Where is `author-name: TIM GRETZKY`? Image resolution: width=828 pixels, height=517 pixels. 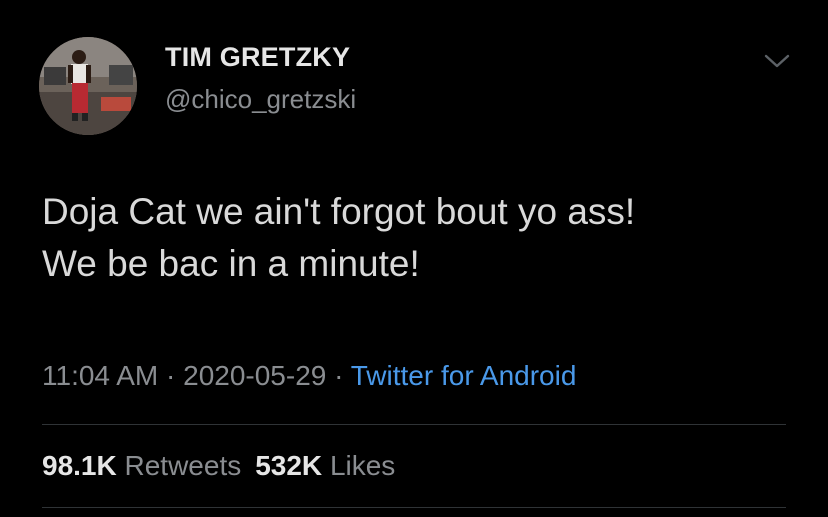
author-name: TIM GRETZKY is located at coordinates (257, 57).